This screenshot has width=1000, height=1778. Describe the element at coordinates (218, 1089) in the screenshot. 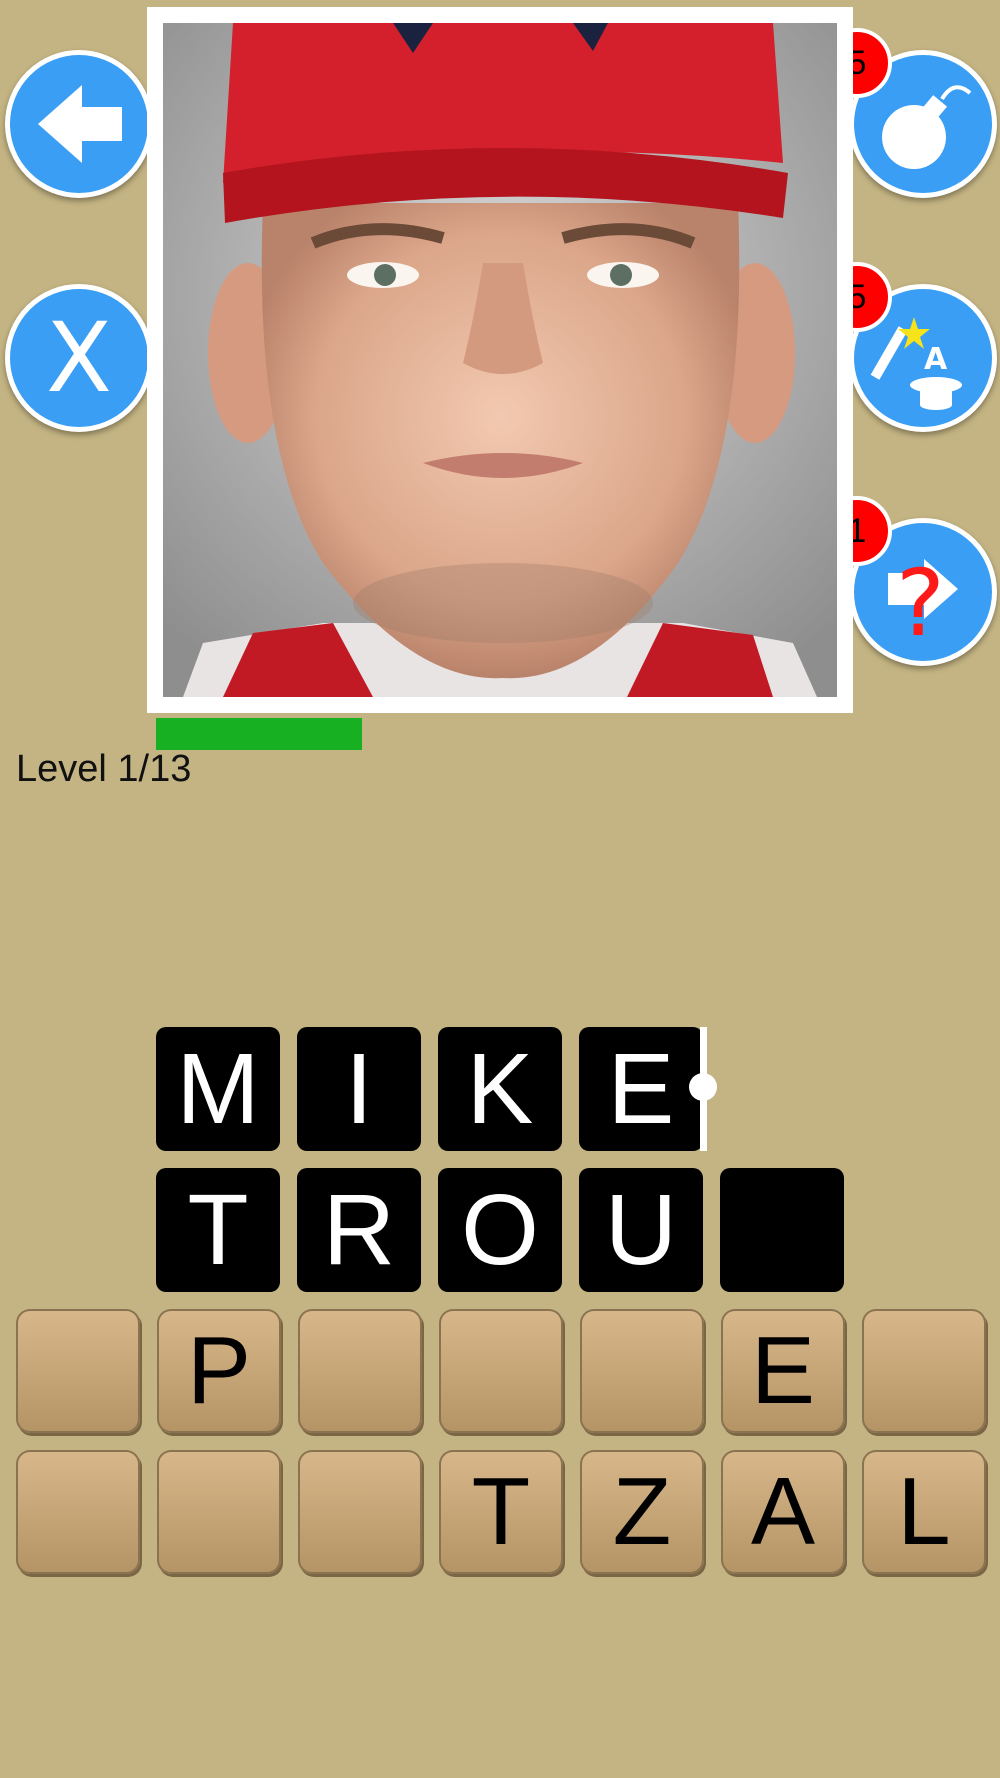

I see `answer-tile: M` at that location.